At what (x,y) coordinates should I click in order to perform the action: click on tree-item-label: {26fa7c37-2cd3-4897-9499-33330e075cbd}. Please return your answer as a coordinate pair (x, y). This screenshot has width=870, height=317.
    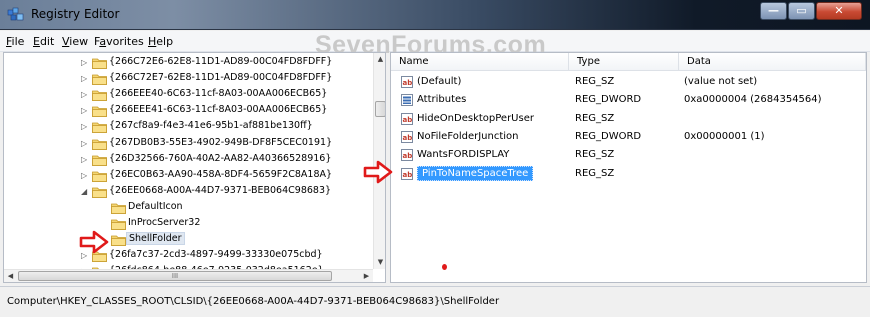
    Looking at the image, I should click on (216, 255).